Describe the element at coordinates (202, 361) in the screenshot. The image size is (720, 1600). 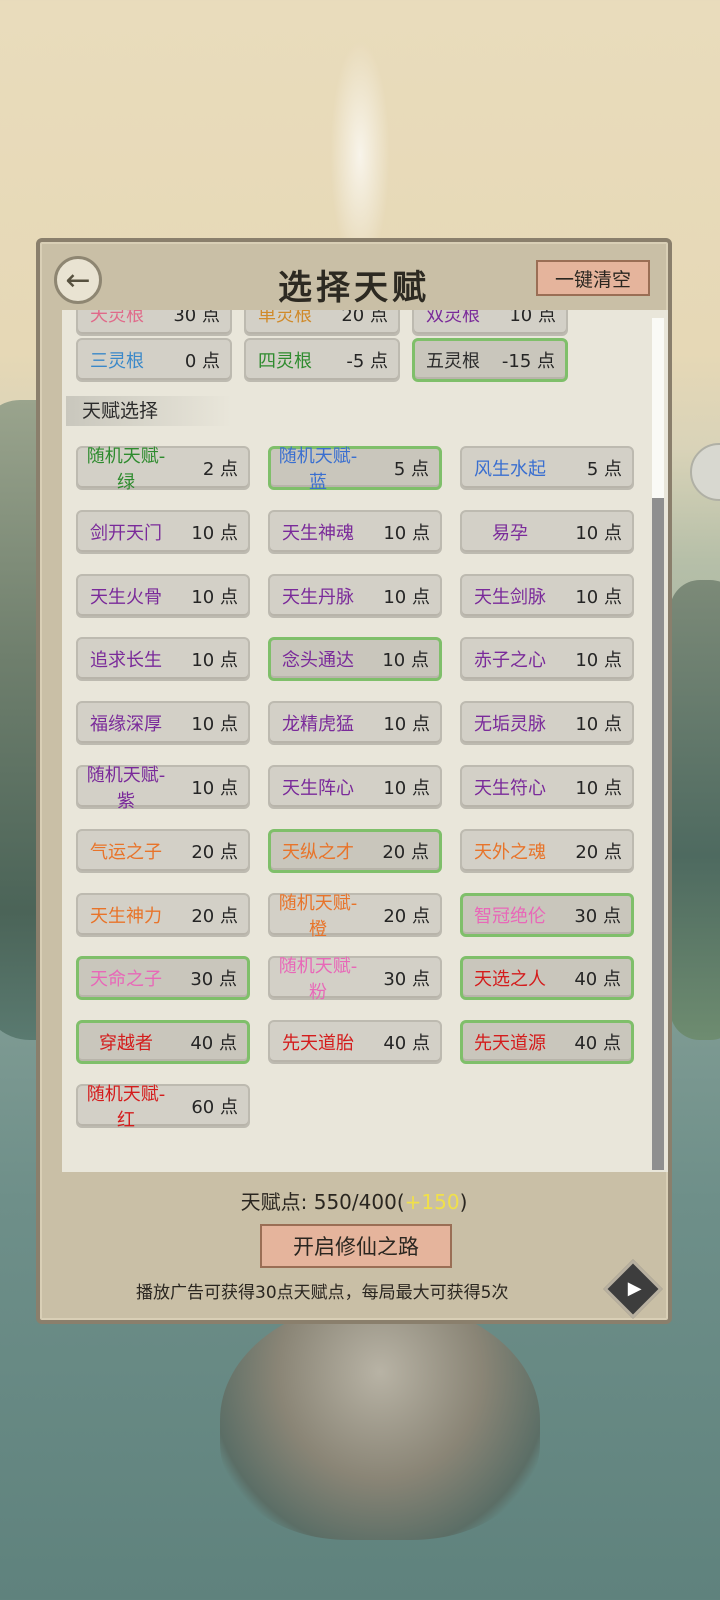
I see `option-points: 0 点` at that location.